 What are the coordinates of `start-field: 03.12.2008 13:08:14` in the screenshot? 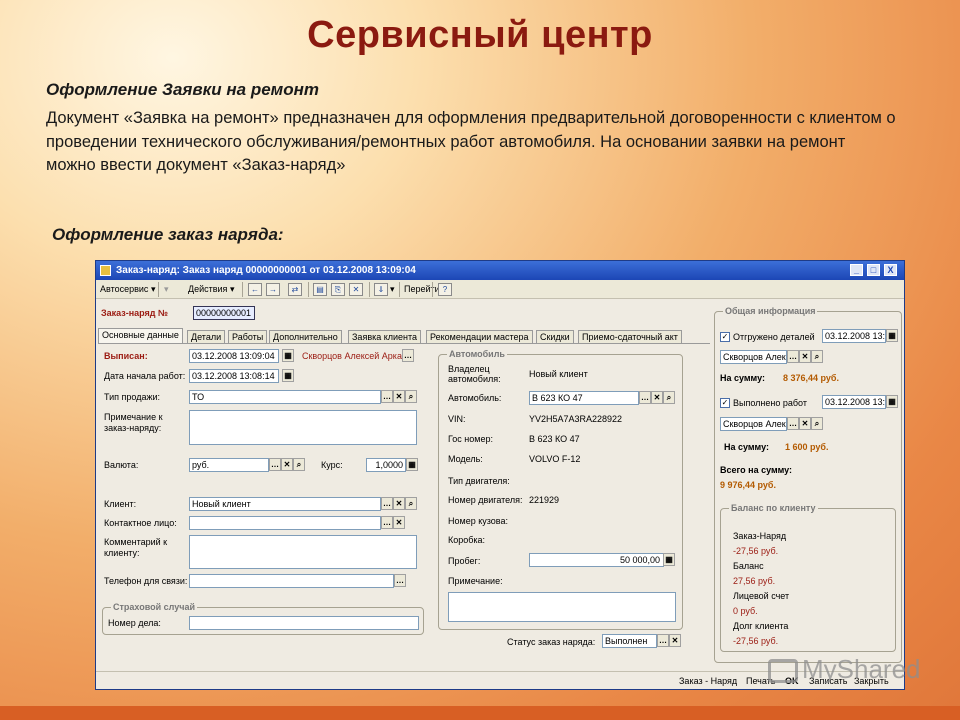 It's located at (234, 376).